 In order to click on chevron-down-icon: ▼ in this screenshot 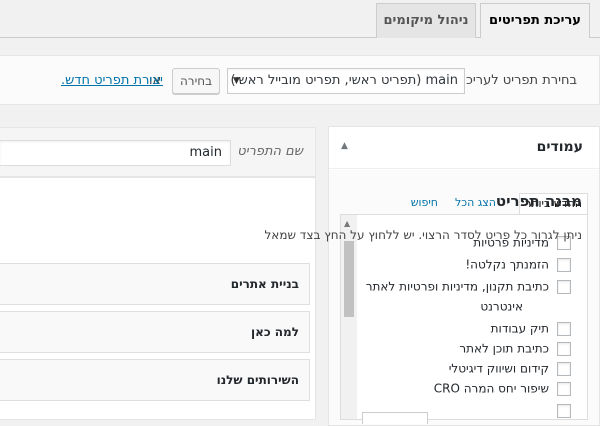, I will do `click(236, 81)`.